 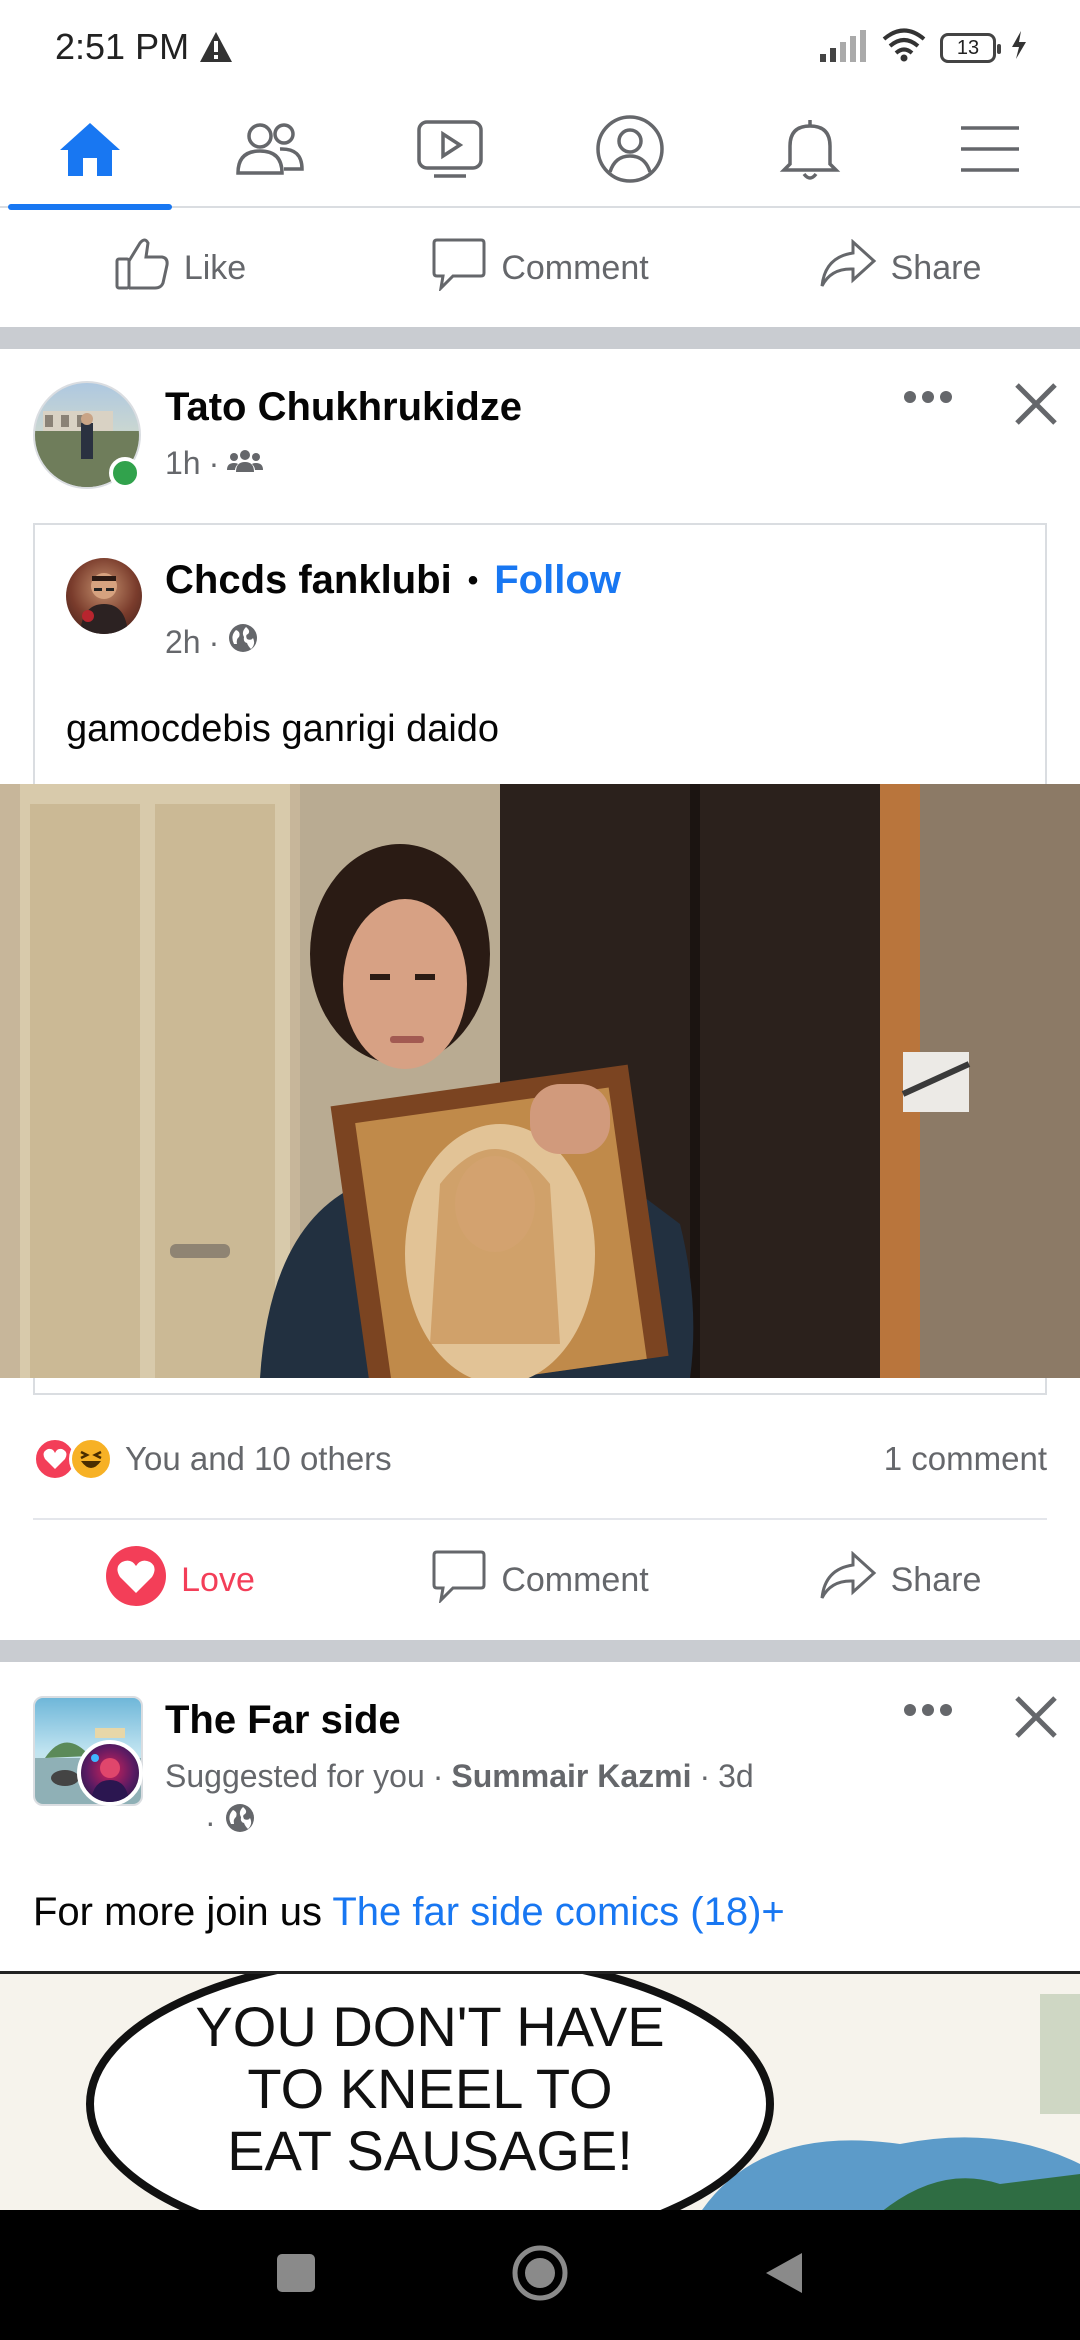 What do you see at coordinates (183, 463) in the screenshot?
I see `post-time: 1h` at bounding box center [183, 463].